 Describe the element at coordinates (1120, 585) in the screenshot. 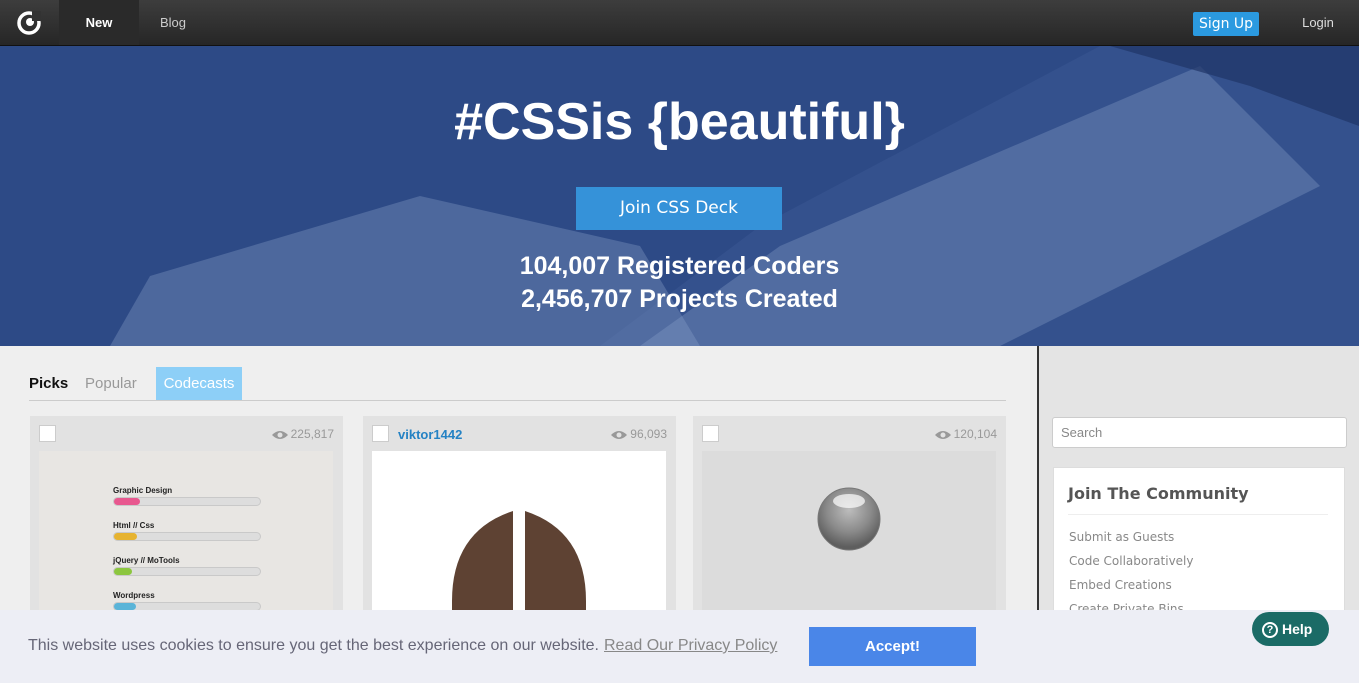

I see `community-item: Embed Creations` at that location.